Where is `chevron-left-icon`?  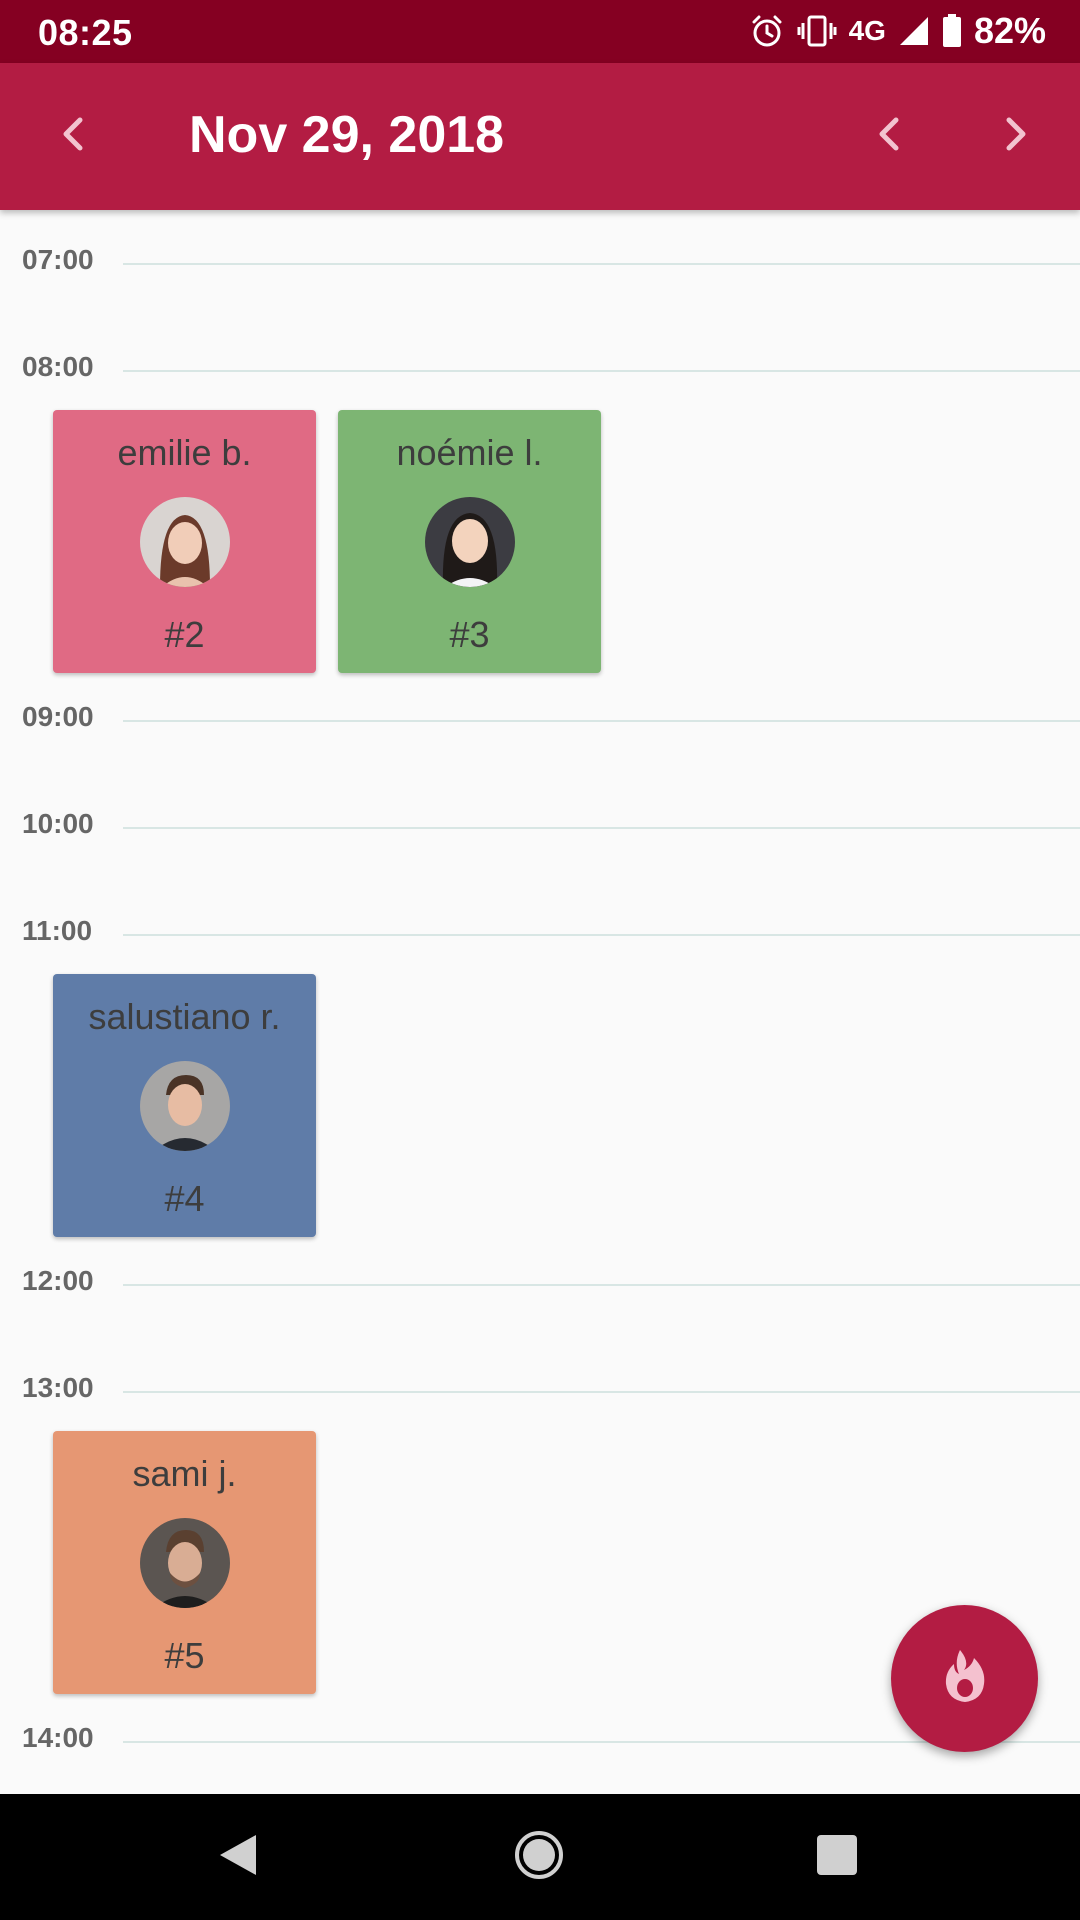 chevron-left-icon is located at coordinates (889, 136).